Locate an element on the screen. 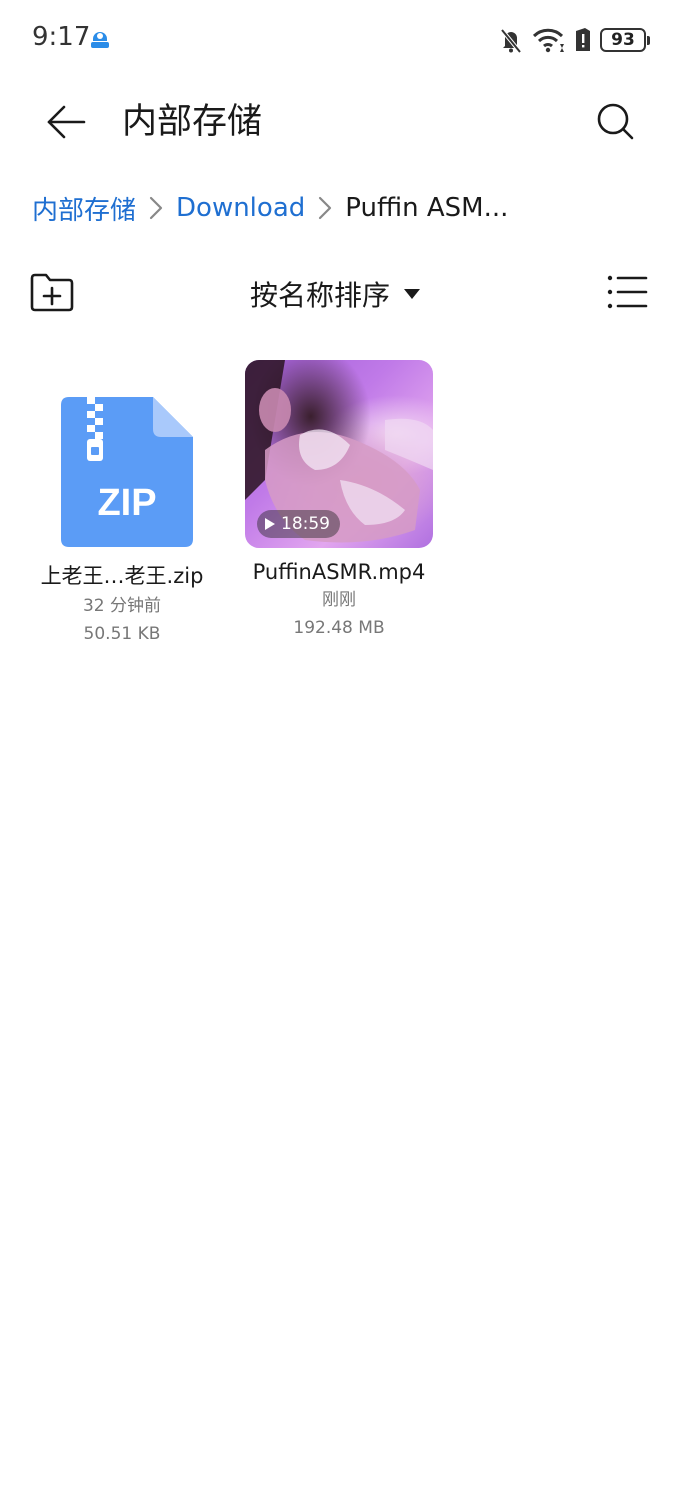 This screenshot has width=680, height=1500. zip-label: ZIP is located at coordinates (126, 503).